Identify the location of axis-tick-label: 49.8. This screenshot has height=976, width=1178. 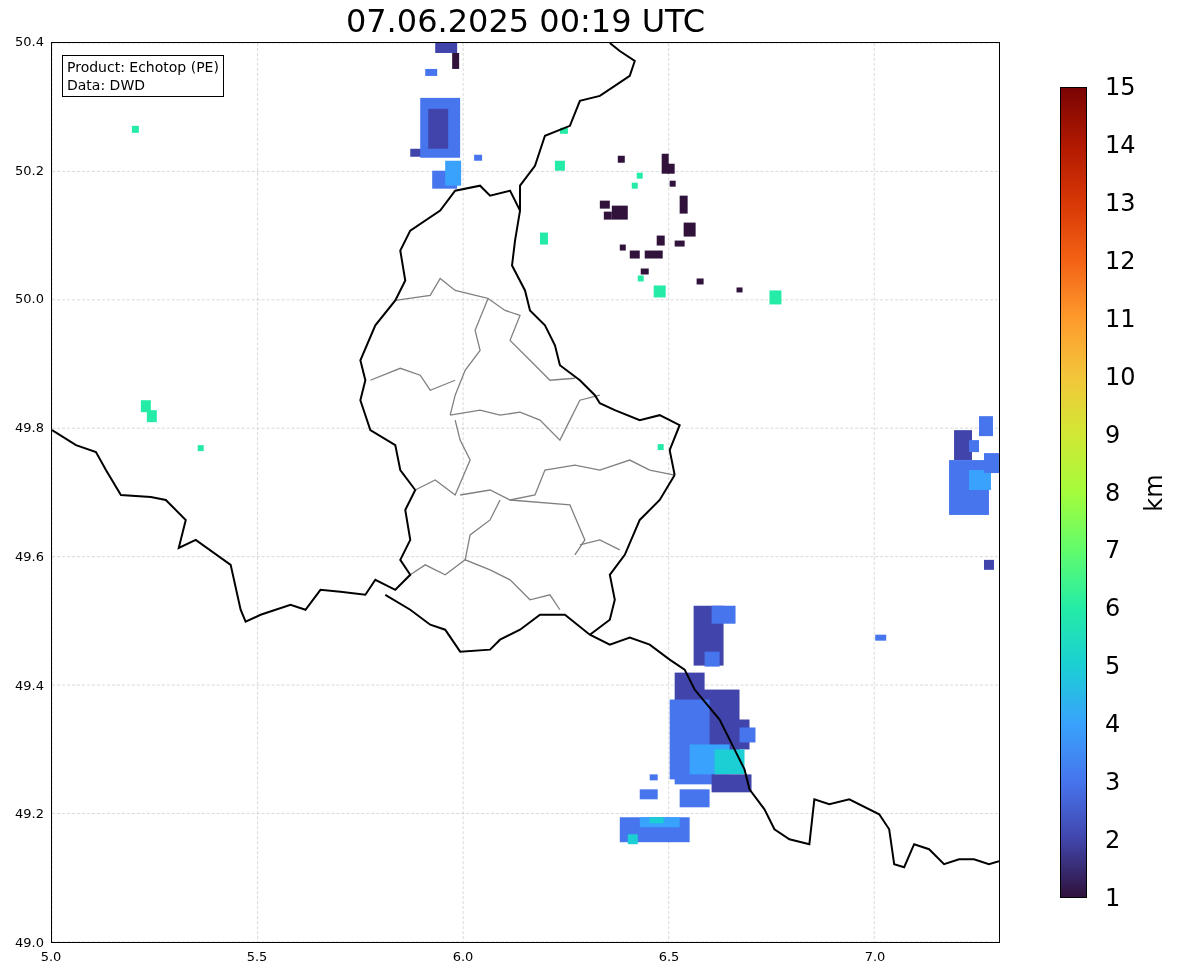
(29, 428).